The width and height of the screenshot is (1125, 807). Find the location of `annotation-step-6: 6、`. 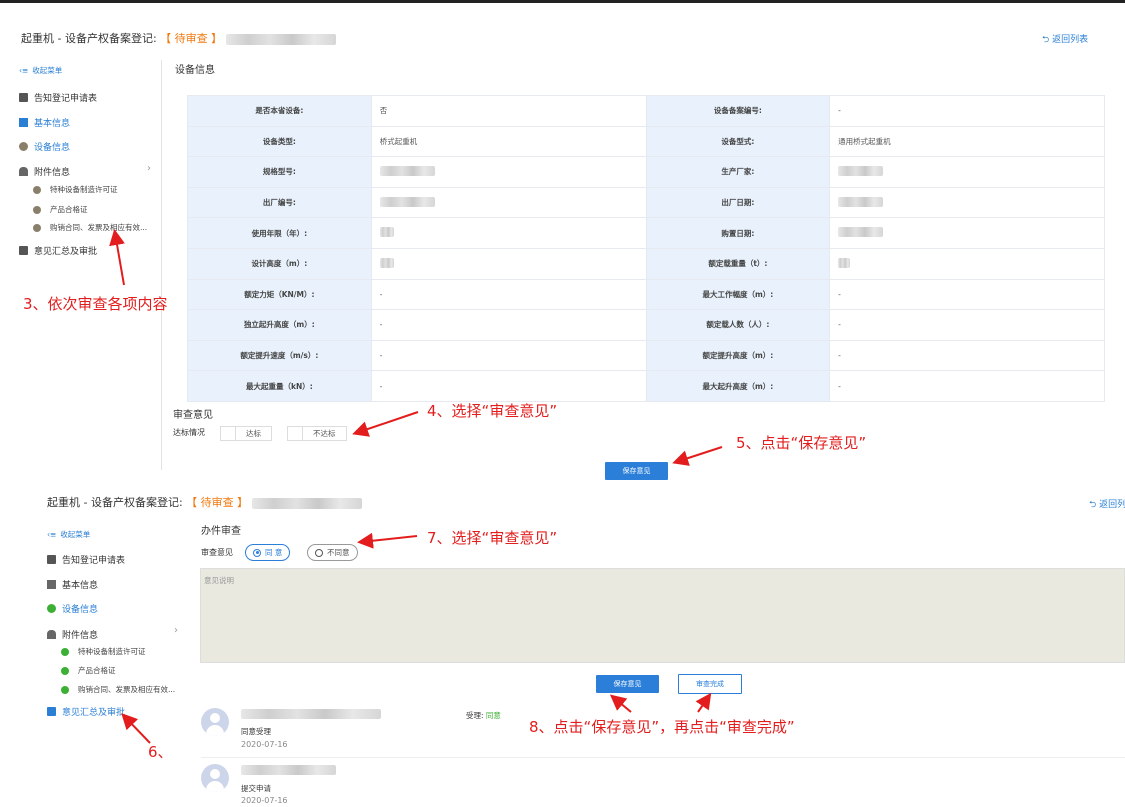

annotation-step-6: 6、 is located at coordinates (160, 752).